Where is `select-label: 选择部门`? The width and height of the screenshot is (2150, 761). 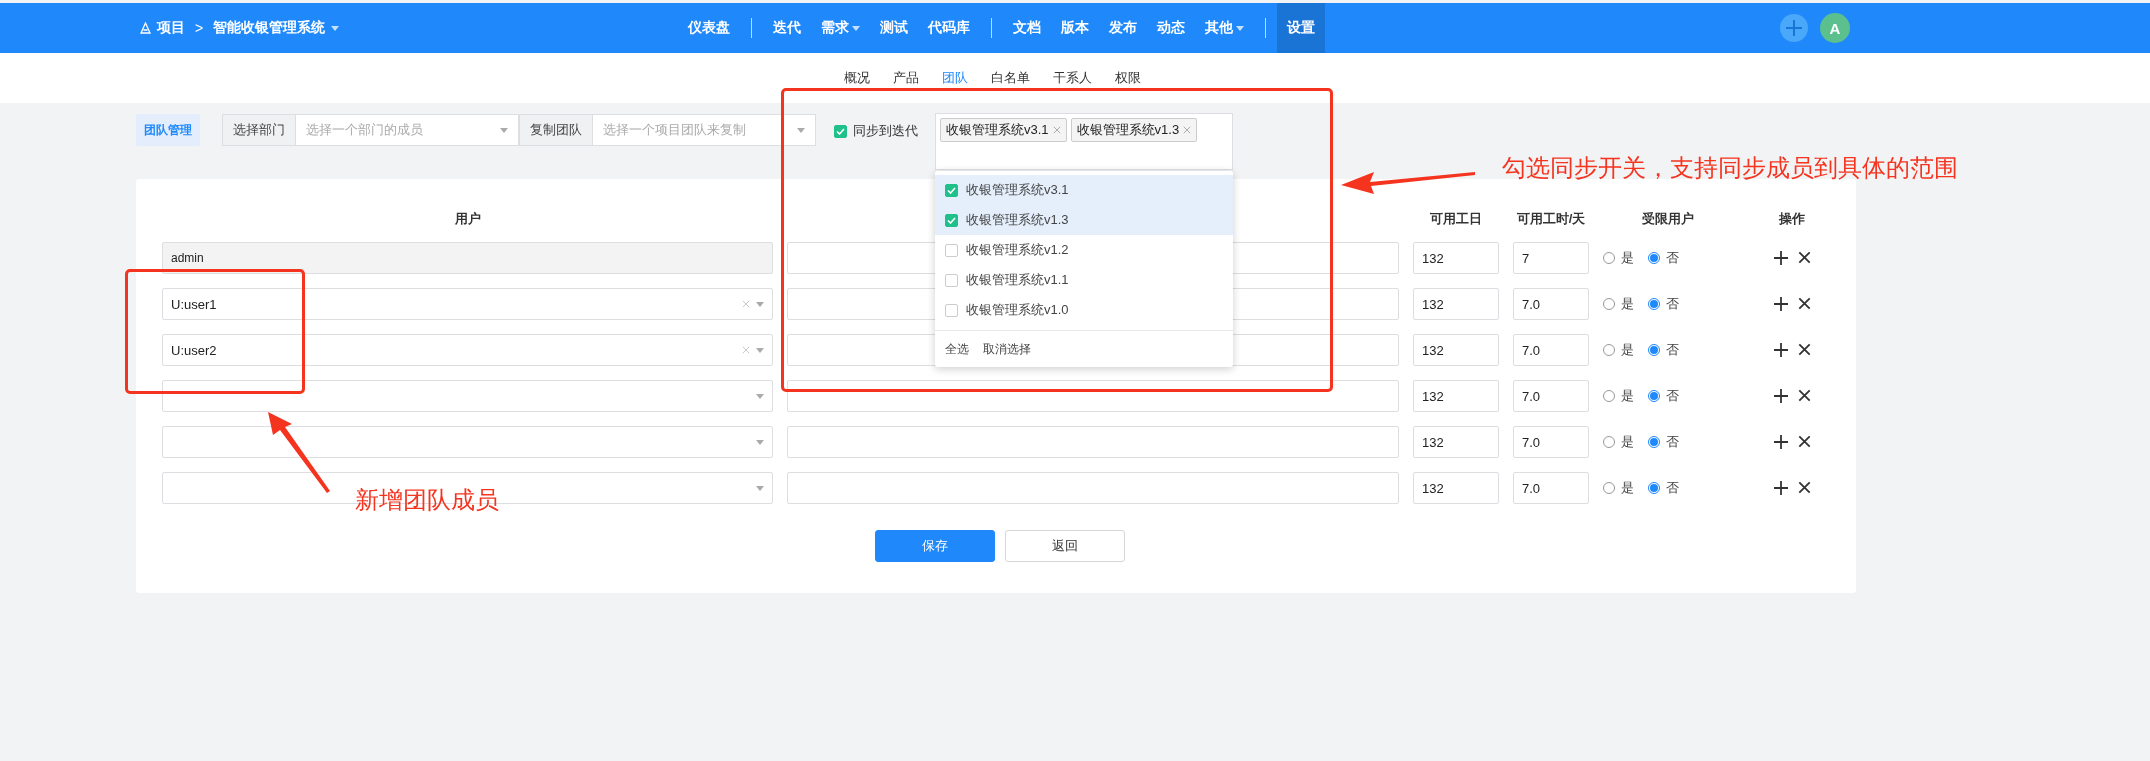 select-label: 选择部门 is located at coordinates (259, 130).